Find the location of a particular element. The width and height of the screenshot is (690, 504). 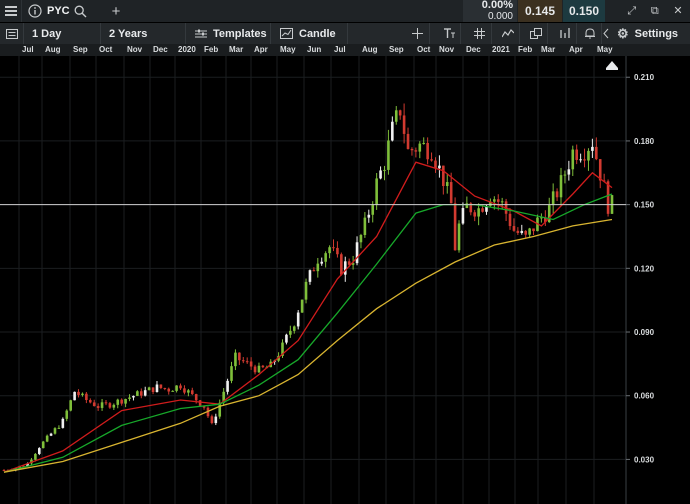

grid-button is located at coordinates (480, 33).